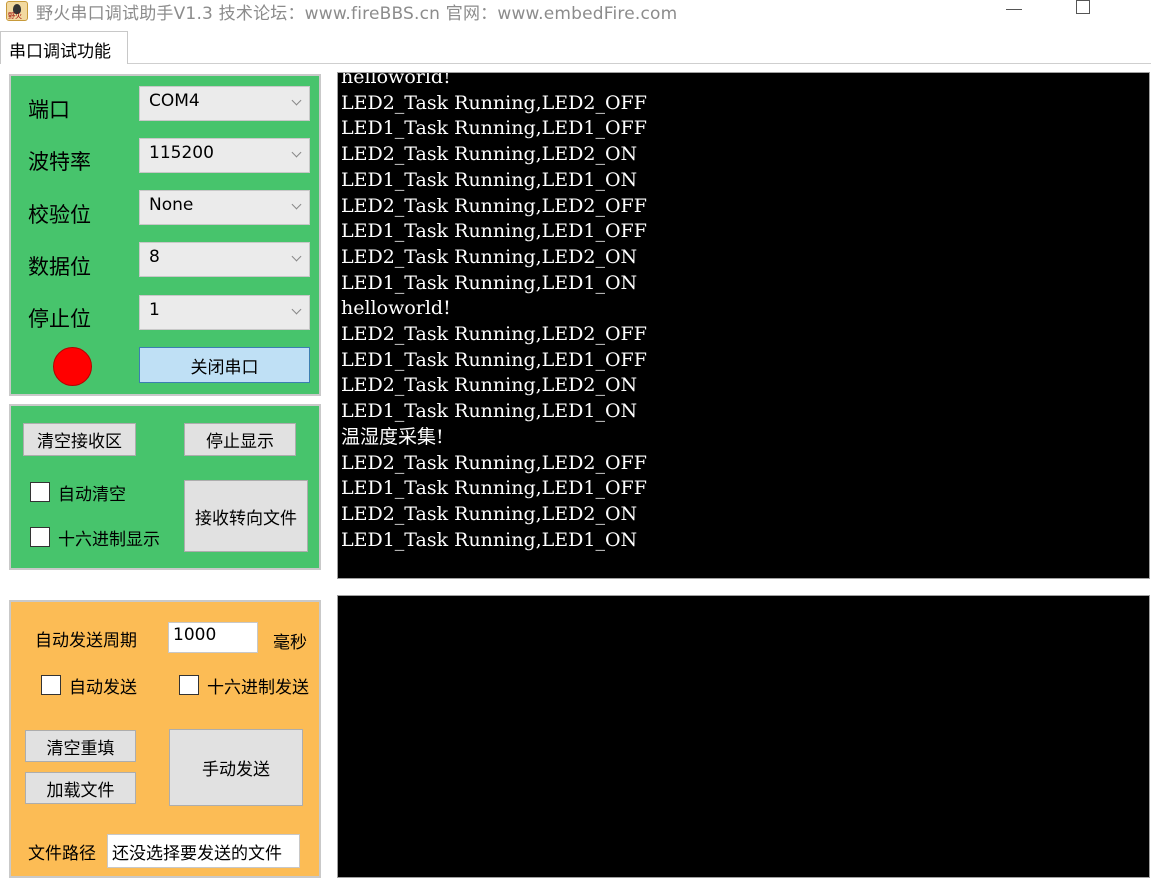 This screenshot has width=1151, height=886. What do you see at coordinates (79, 439) in the screenshot?
I see `clear-receive-button: 清空接收区` at bounding box center [79, 439].